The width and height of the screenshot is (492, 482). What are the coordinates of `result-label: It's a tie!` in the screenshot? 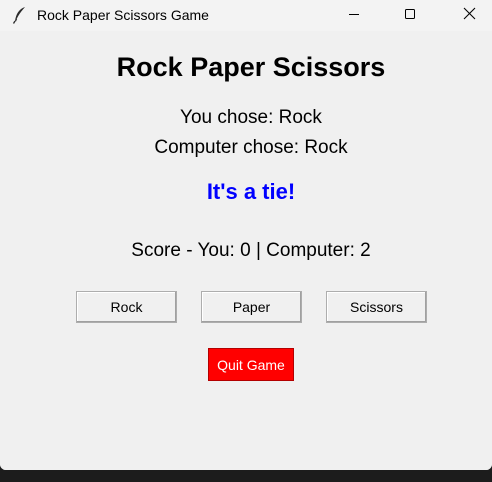 It's located at (251, 191).